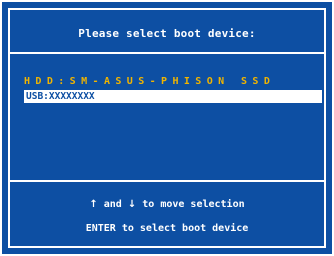 Image resolution: width=334 pixels, height=256 pixels. I want to click on help-enter: ENTER to select boot device, so click(167, 228).